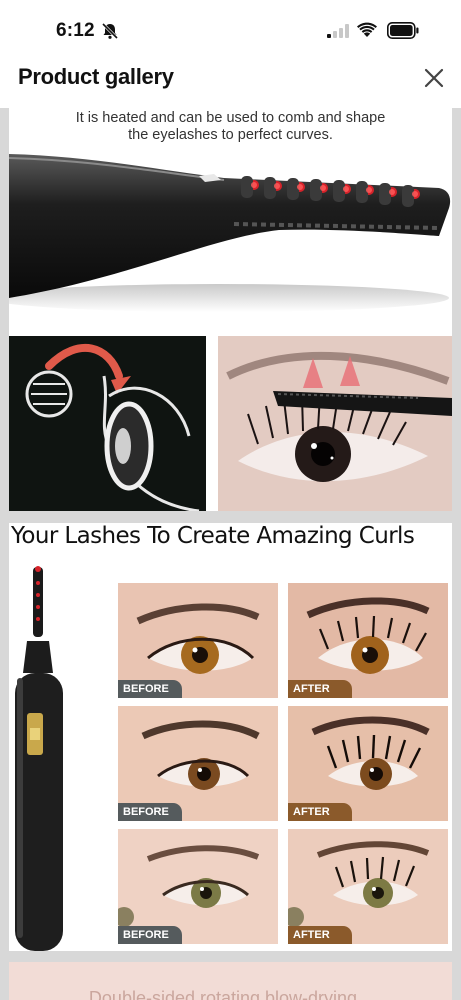 This screenshot has width=461, height=1000. What do you see at coordinates (213, 536) in the screenshot?
I see `image-headline: Your Lashes To Create Amazing Curls` at bounding box center [213, 536].